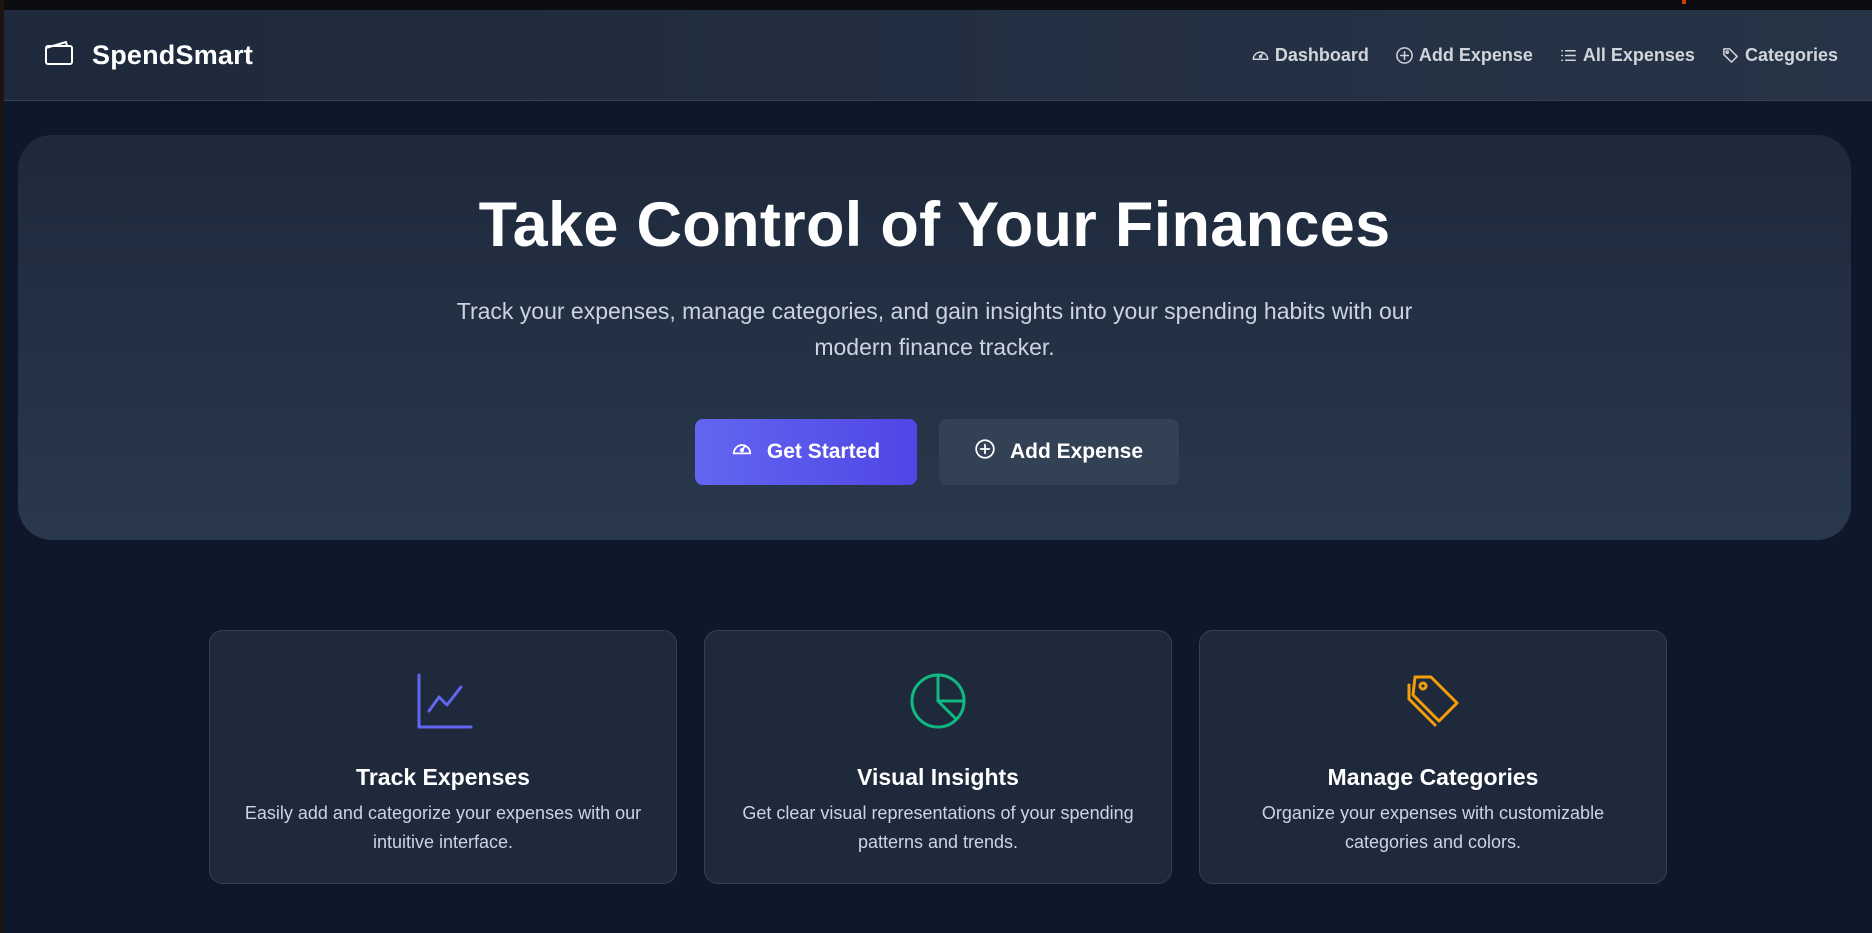  What do you see at coordinates (1433, 777) in the screenshot?
I see `feature-title: Manage Categories` at bounding box center [1433, 777].